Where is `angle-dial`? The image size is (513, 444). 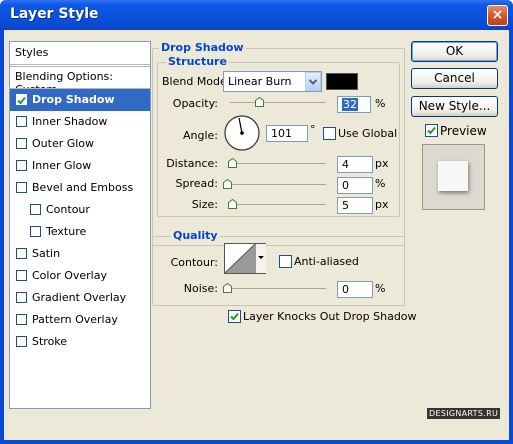
angle-dial is located at coordinates (242, 133).